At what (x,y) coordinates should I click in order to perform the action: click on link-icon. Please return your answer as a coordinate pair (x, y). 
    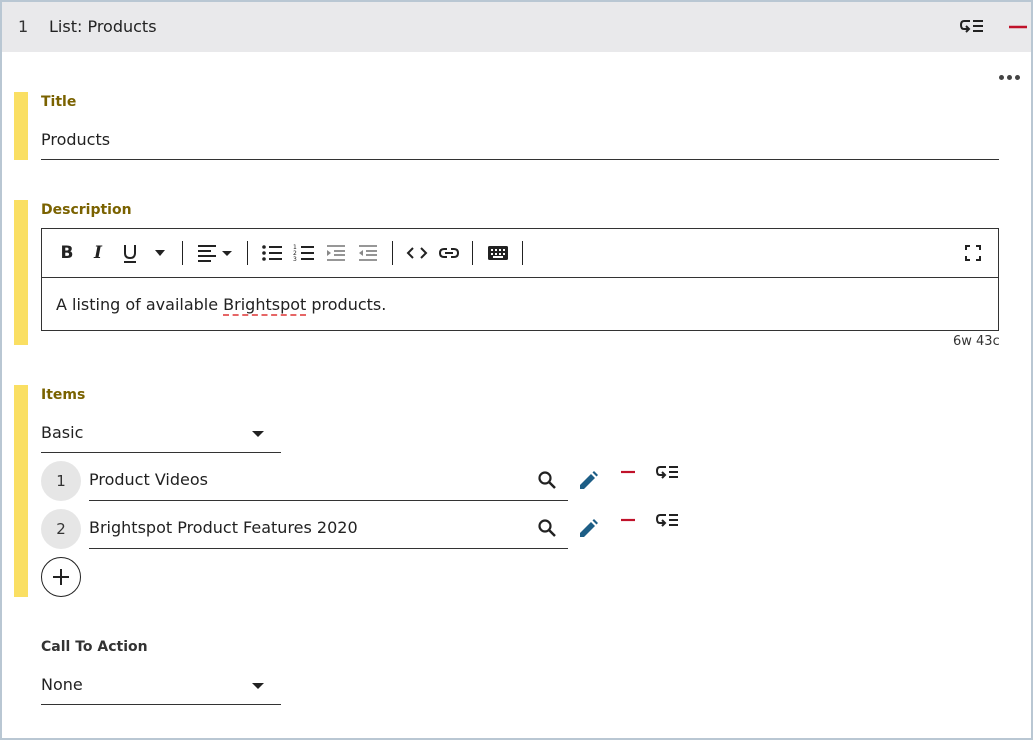
    Looking at the image, I should click on (449, 253).